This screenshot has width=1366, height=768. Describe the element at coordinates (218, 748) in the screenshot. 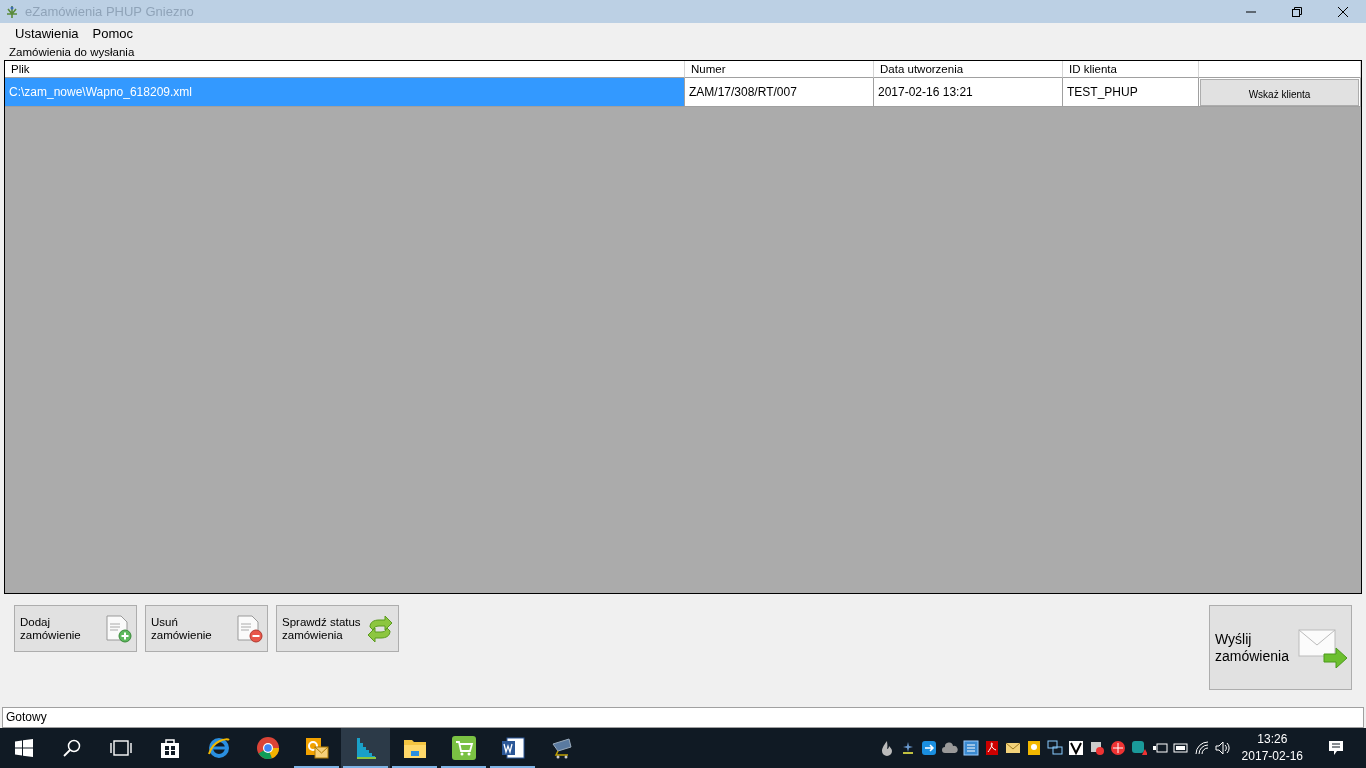

I see `internet-browser-icon` at that location.